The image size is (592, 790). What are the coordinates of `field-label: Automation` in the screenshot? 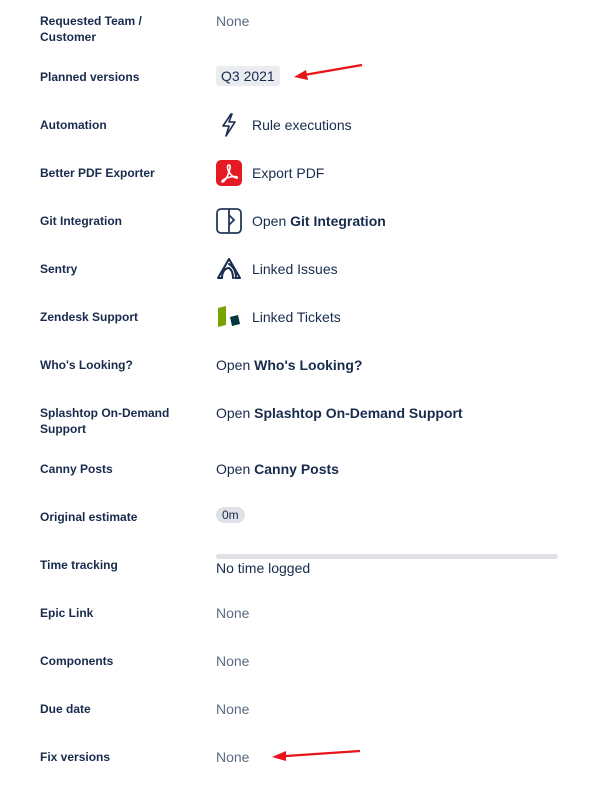 It's located at (73, 125).